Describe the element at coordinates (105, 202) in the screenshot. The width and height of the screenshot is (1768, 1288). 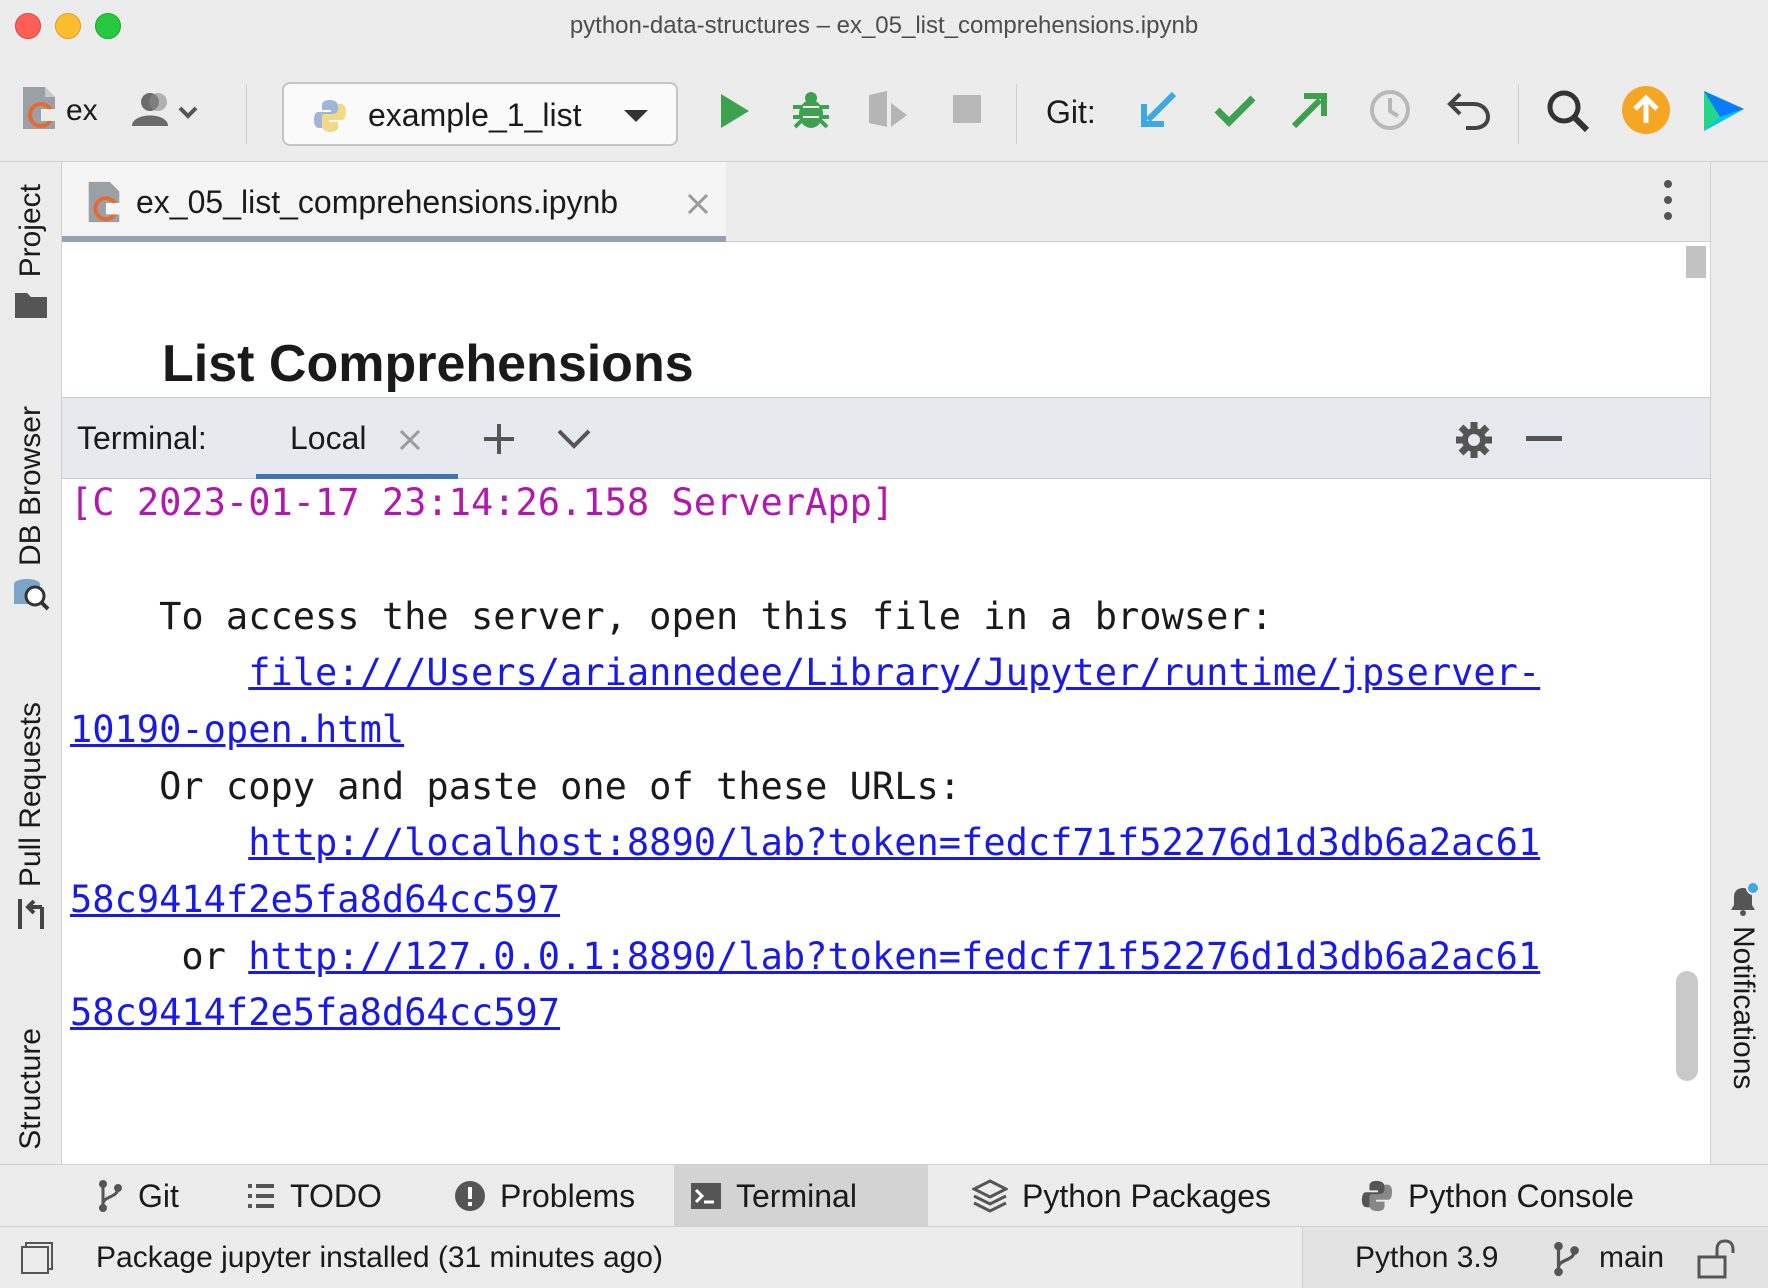
I see `notebook-file-icon` at that location.